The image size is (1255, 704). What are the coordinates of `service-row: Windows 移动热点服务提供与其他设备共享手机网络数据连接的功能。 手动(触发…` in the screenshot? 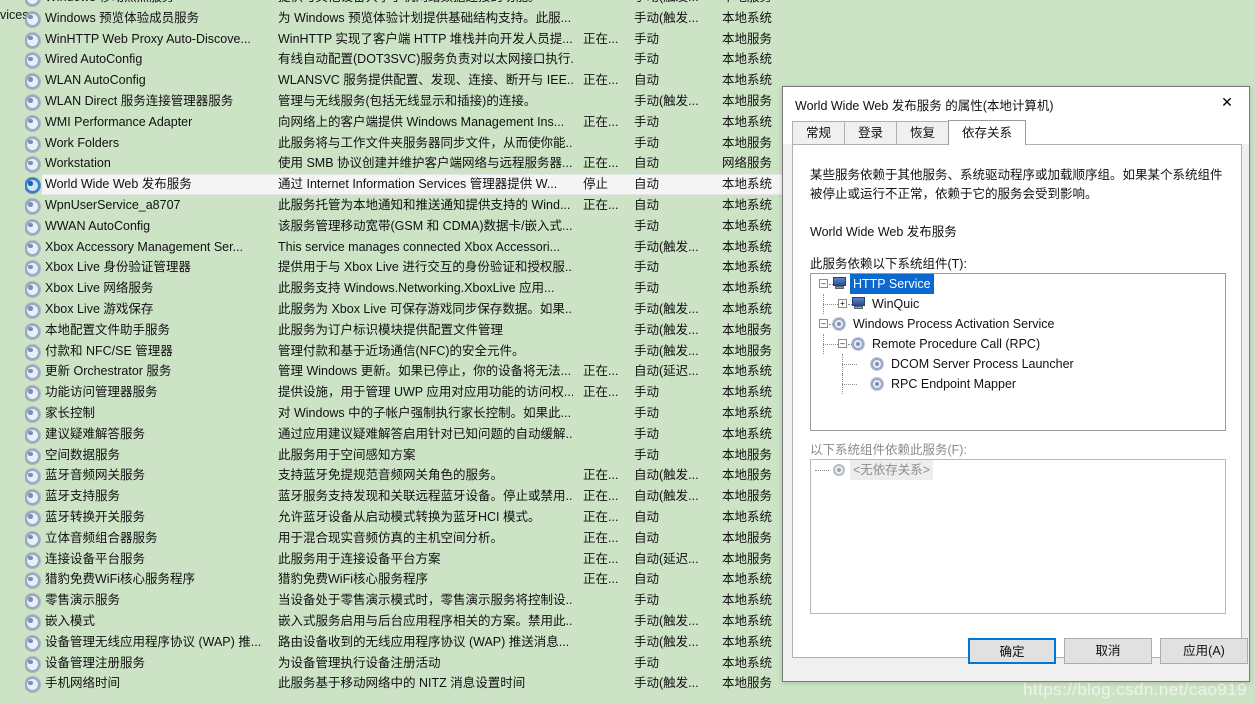 It's located at (395, 4).